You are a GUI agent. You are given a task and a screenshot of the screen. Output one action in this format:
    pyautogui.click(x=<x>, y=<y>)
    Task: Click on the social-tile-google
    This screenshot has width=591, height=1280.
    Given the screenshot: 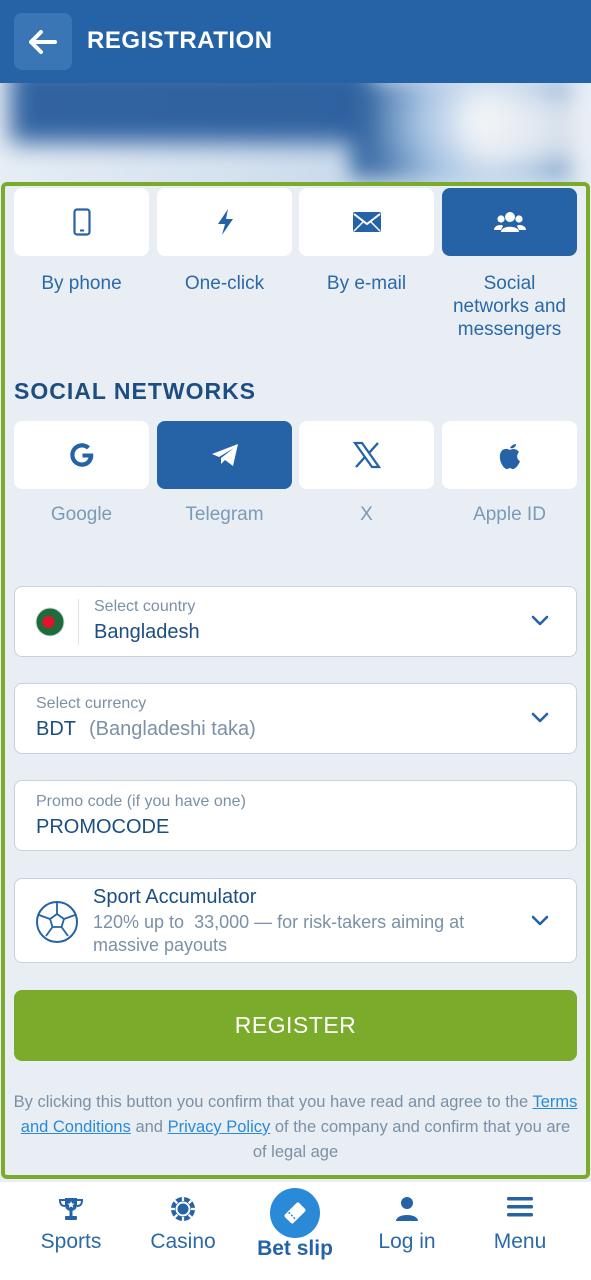 What is the action you would take?
    pyautogui.click(x=81, y=455)
    